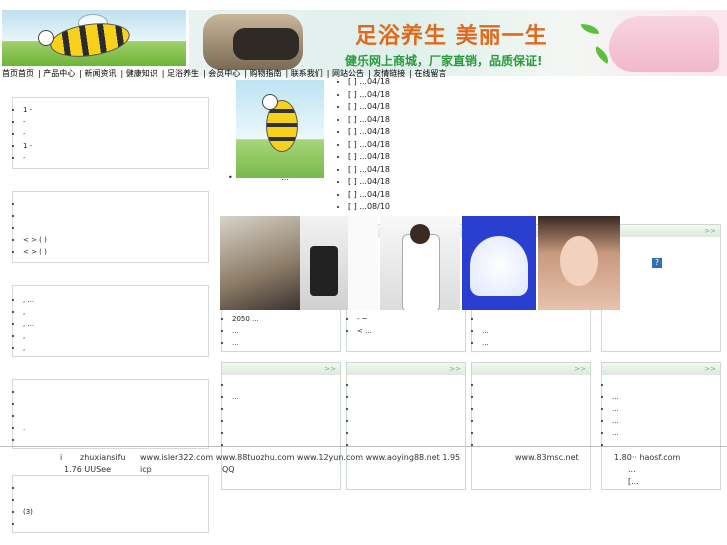  Describe the element at coordinates (547, 457) in the screenshot. I see `footer-link: www.83msc.net` at that location.